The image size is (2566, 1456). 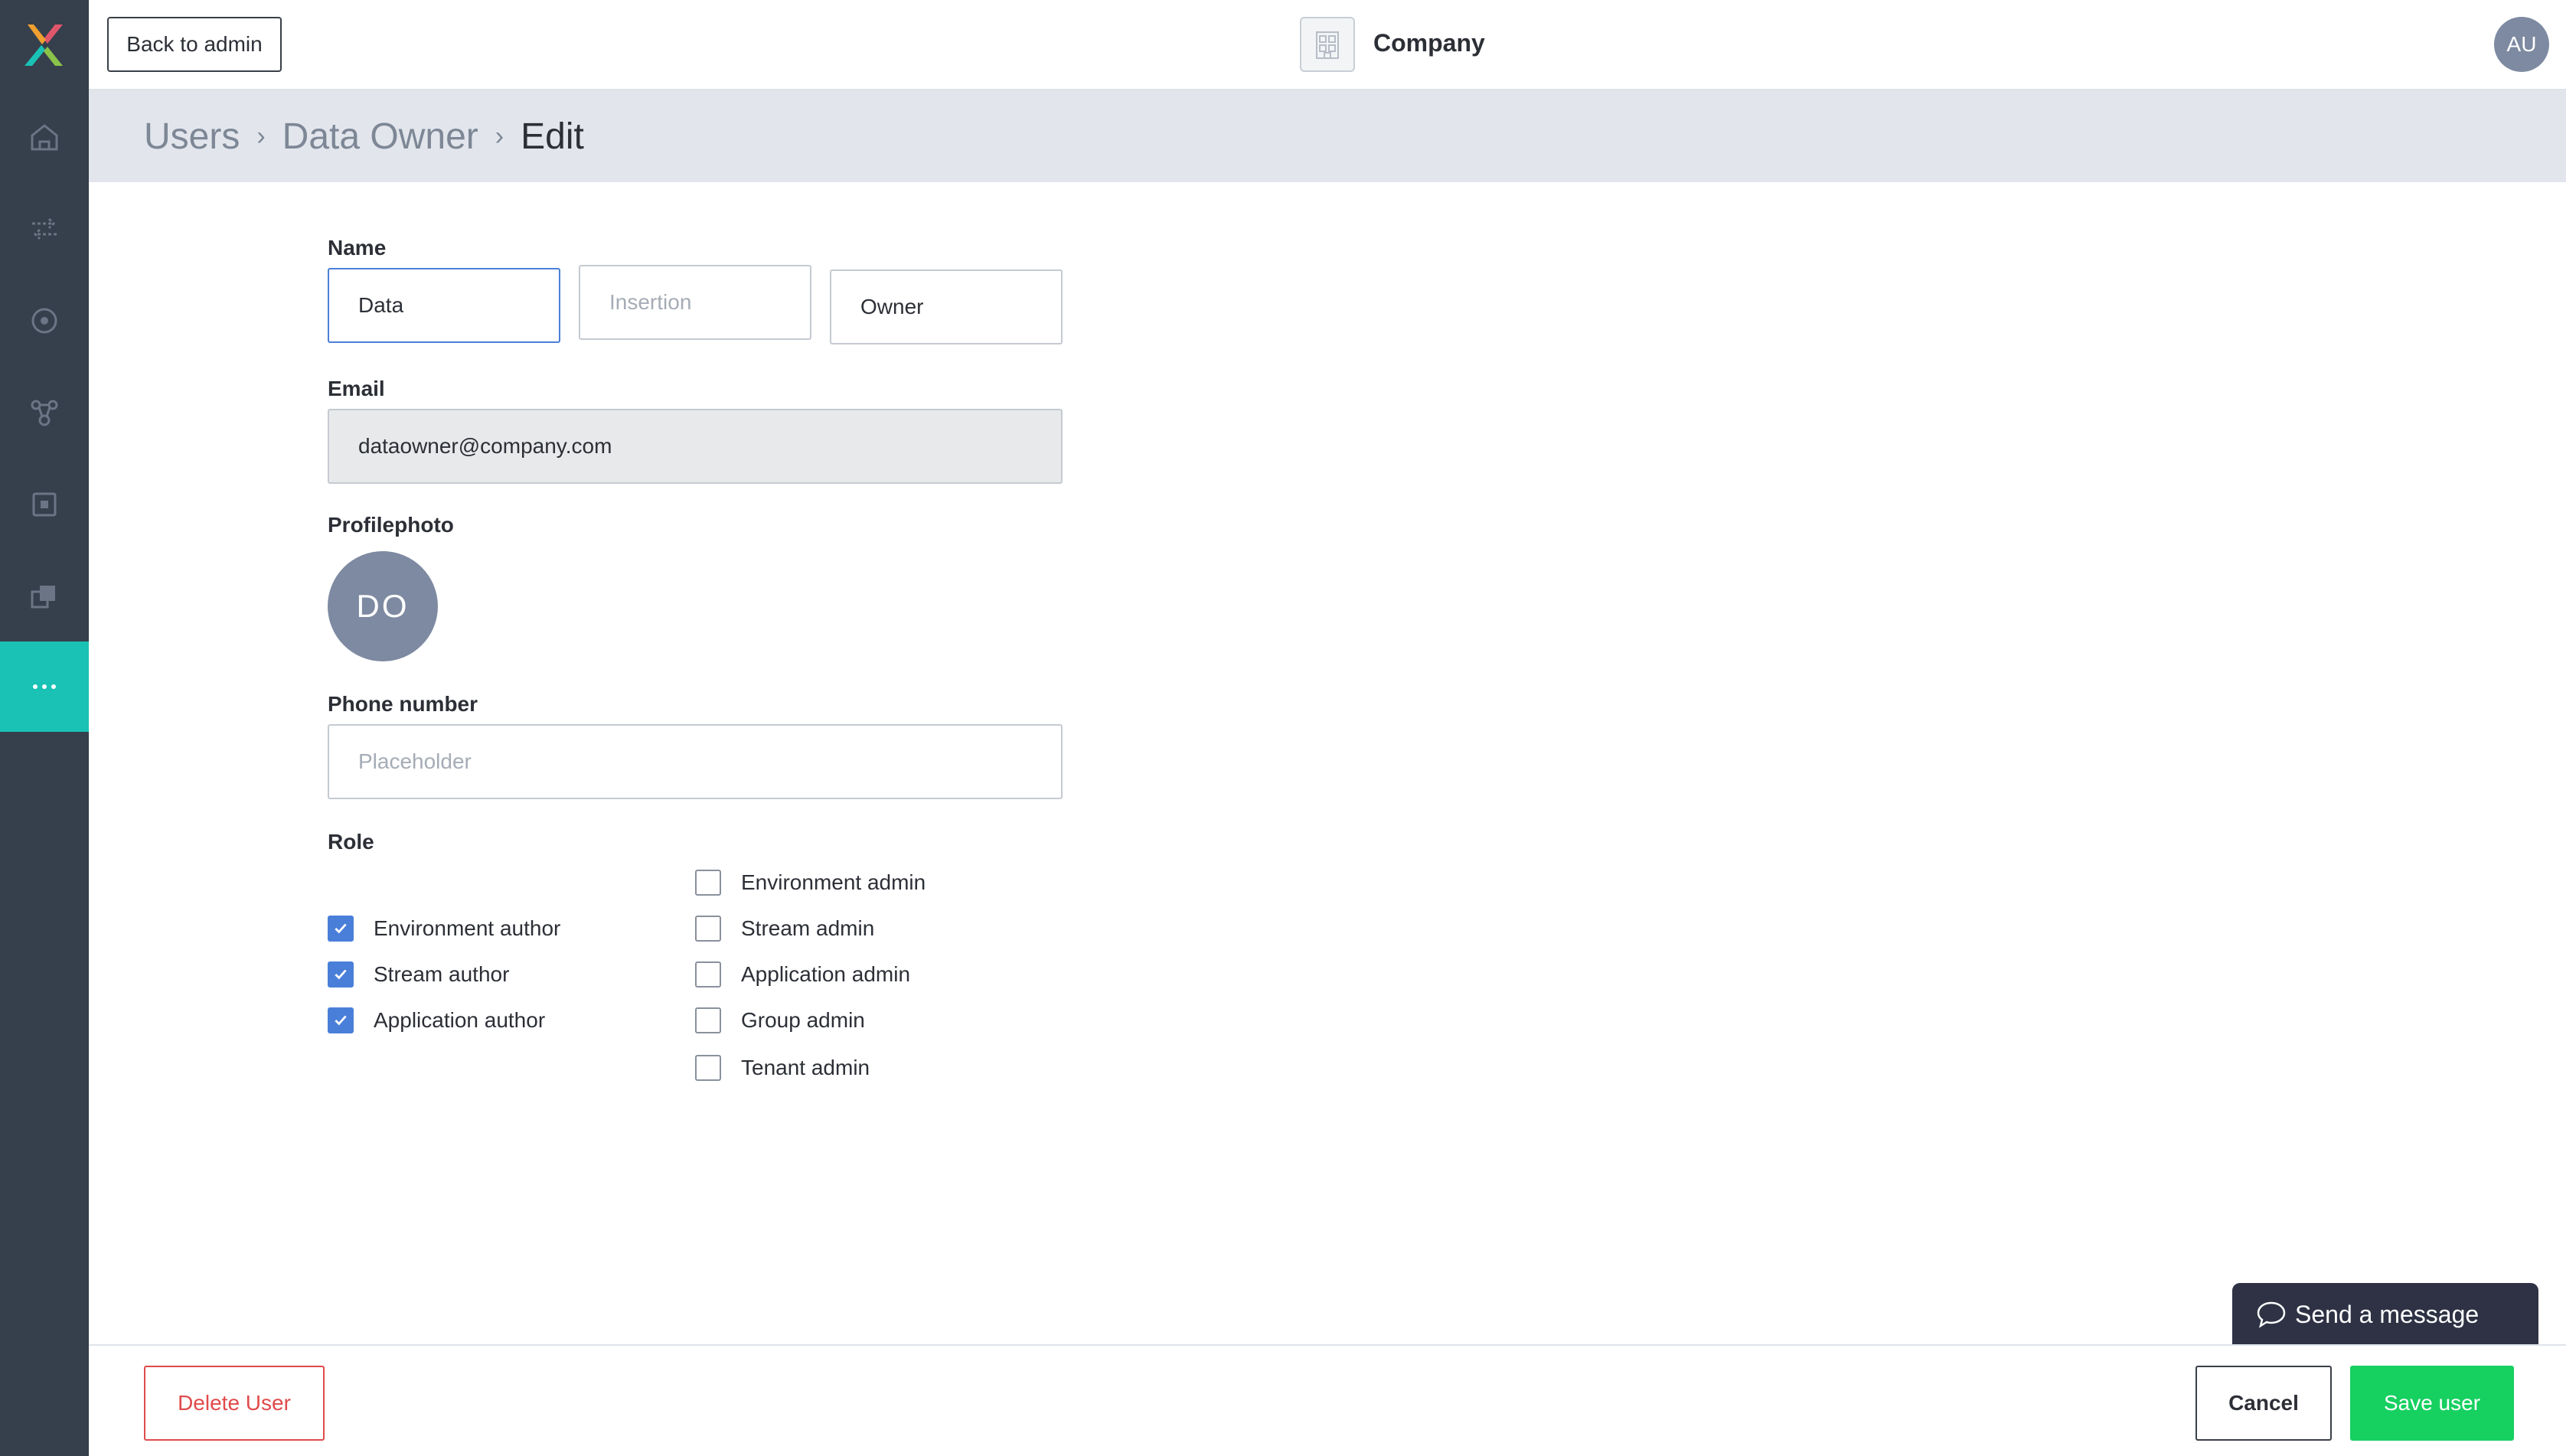 I want to click on app-logo, so click(x=44, y=45).